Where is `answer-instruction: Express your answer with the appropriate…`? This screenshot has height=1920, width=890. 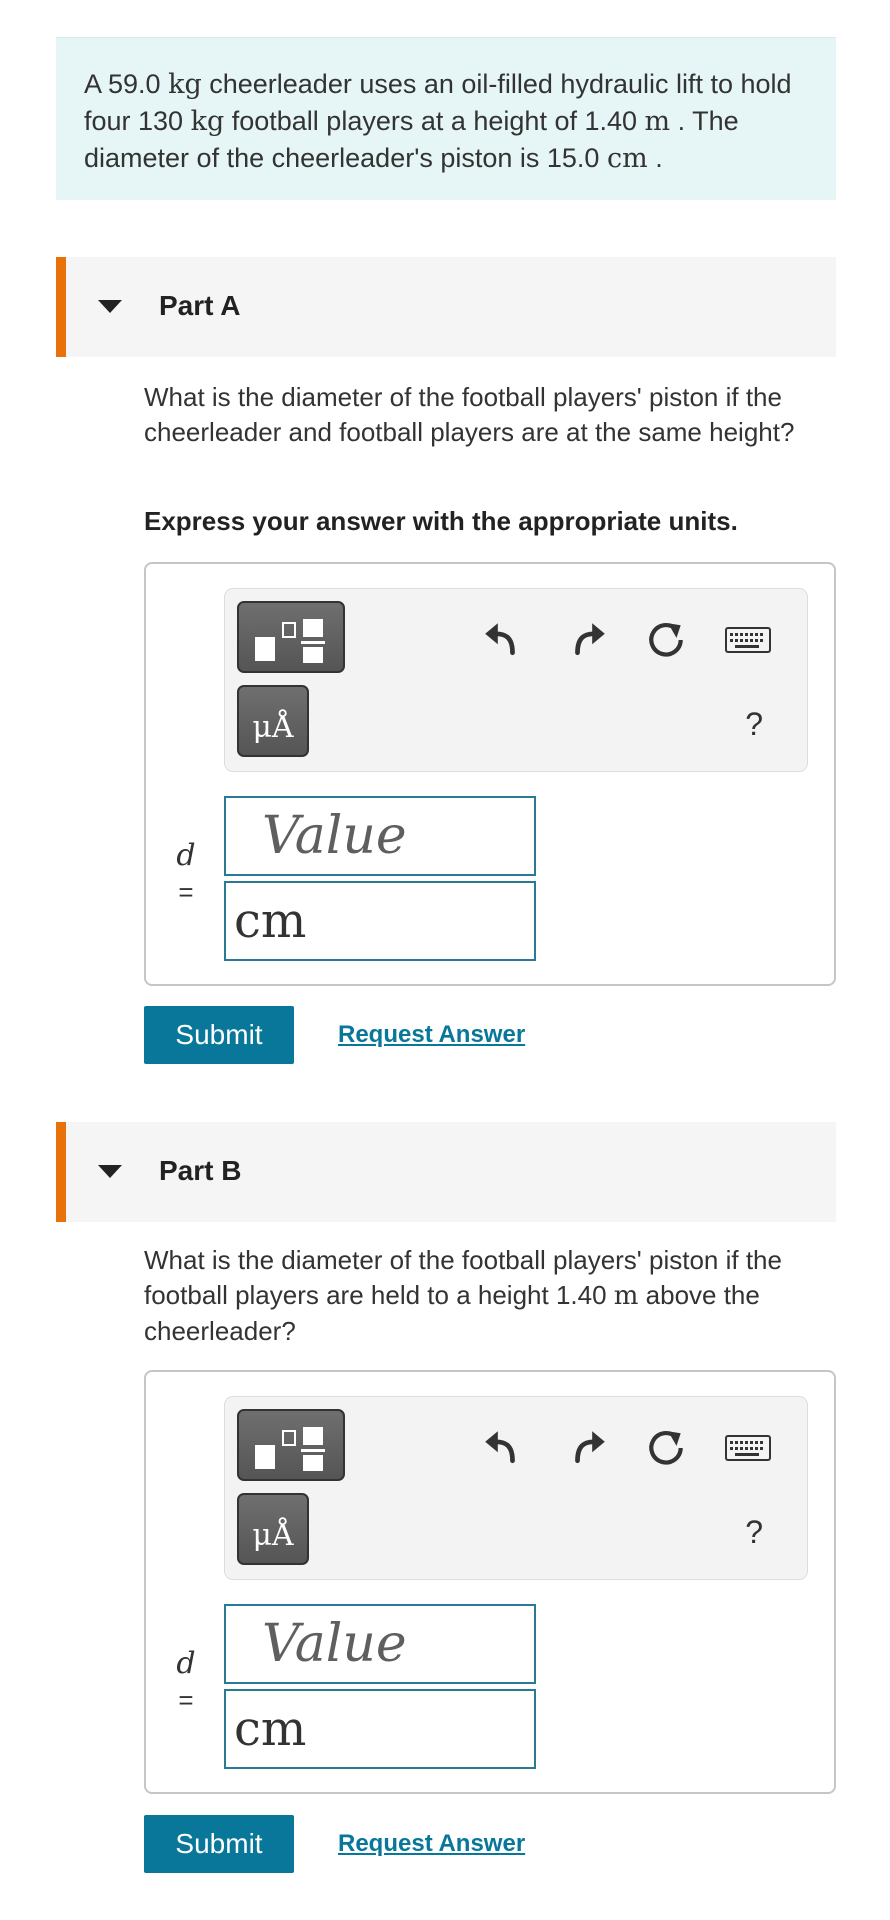 answer-instruction: Express your answer with the appropriate… is located at coordinates (441, 521).